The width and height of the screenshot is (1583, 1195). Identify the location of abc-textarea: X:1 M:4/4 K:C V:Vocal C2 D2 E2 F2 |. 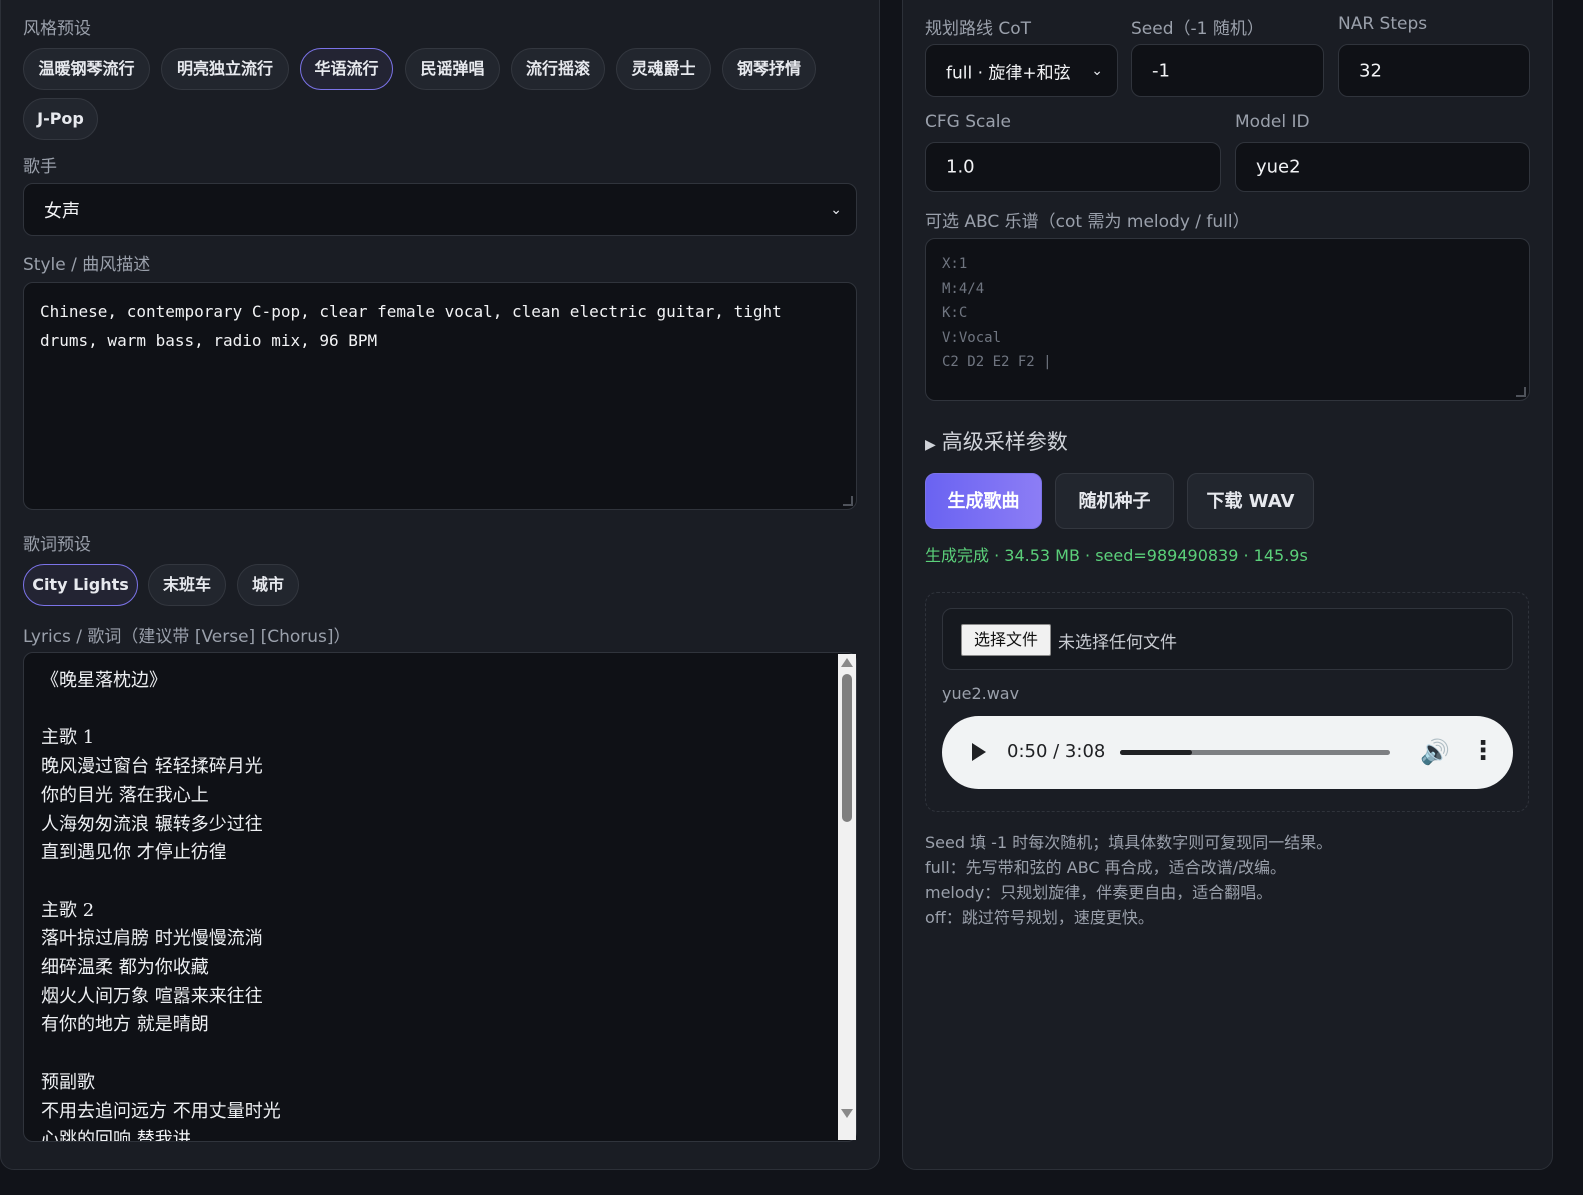
(1227, 319).